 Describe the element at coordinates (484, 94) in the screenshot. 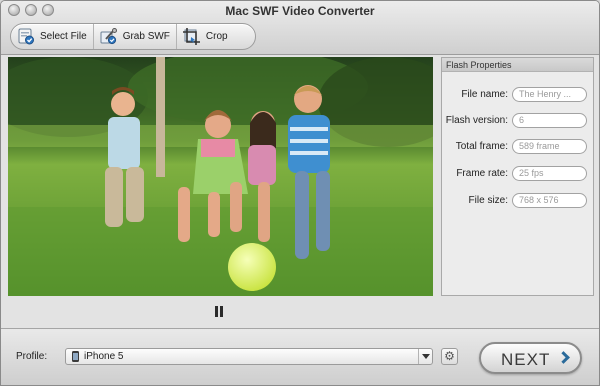

I see `file-name-label: File name:` at that location.